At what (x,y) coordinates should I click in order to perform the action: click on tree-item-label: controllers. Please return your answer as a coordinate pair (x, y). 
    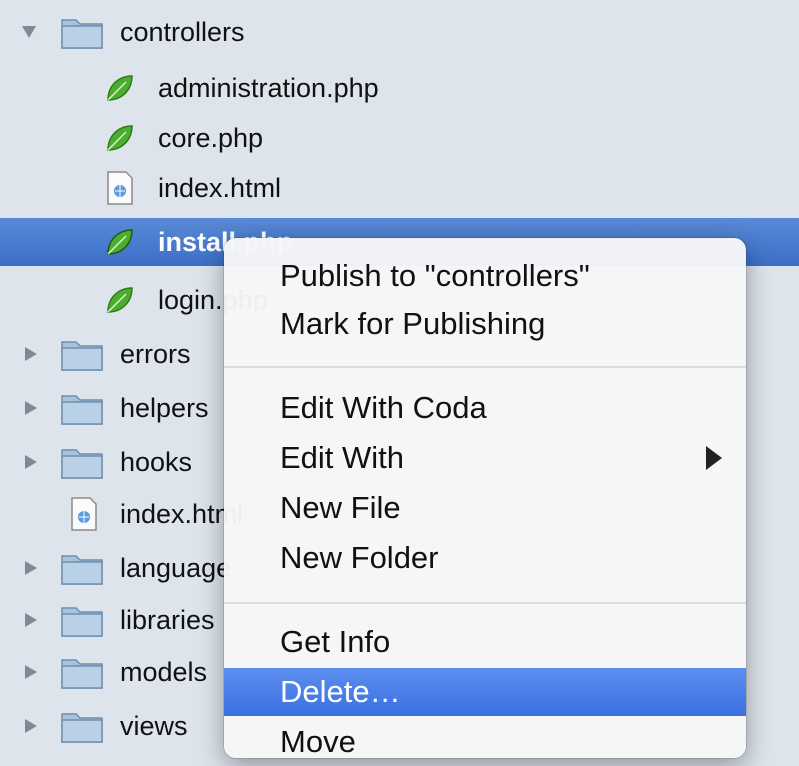
    Looking at the image, I should click on (182, 32).